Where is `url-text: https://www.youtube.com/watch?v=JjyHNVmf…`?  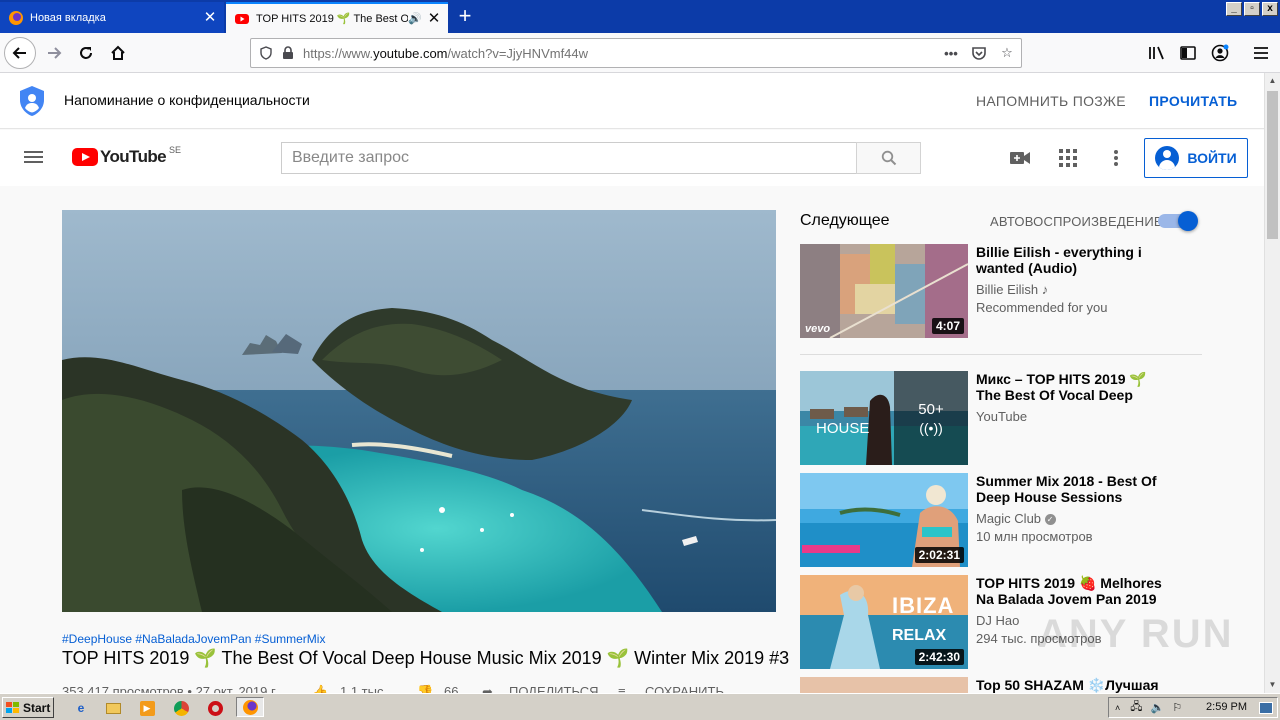
url-text: https://www.youtube.com/watch?v=JjyHNVmf… is located at coordinates (618, 53).